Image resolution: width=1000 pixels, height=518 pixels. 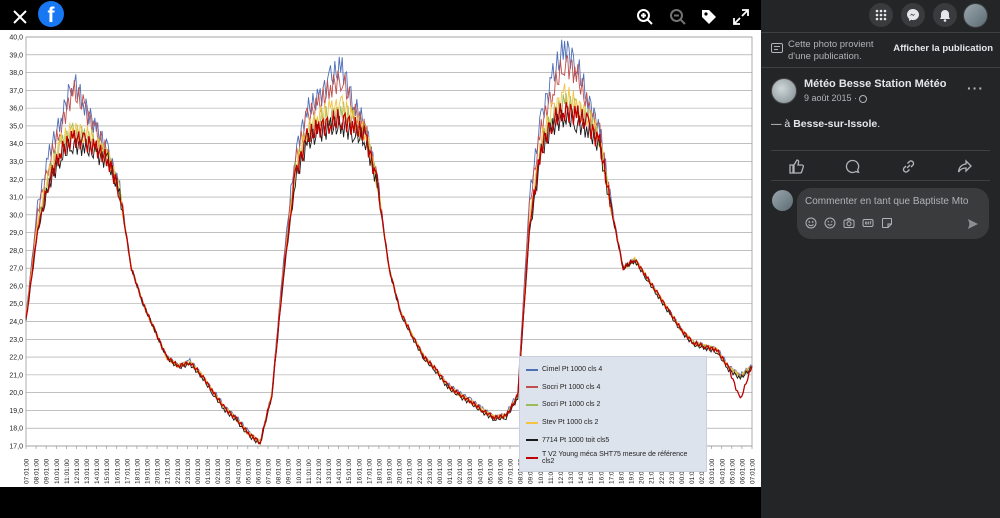 What do you see at coordinates (309, 471) in the screenshot?
I see `x-tick-label: 11:01:00` at bounding box center [309, 471].